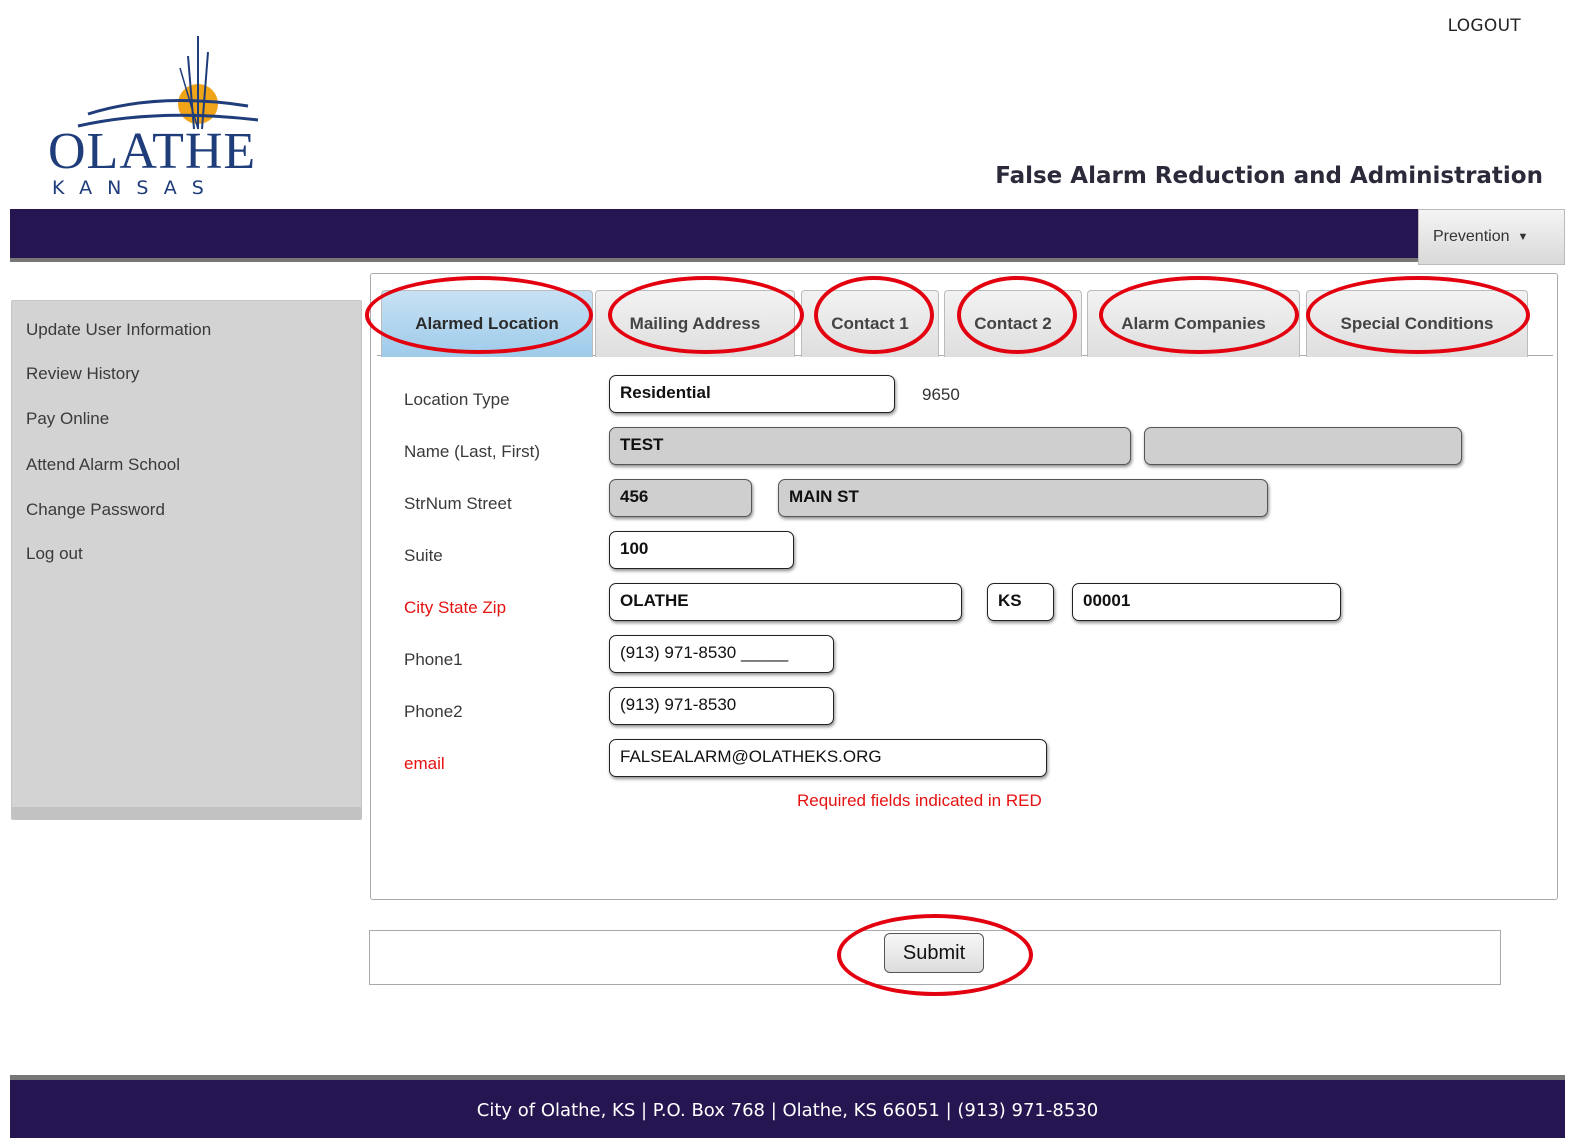  What do you see at coordinates (423, 555) in the screenshot?
I see `suite-label: Suite` at bounding box center [423, 555].